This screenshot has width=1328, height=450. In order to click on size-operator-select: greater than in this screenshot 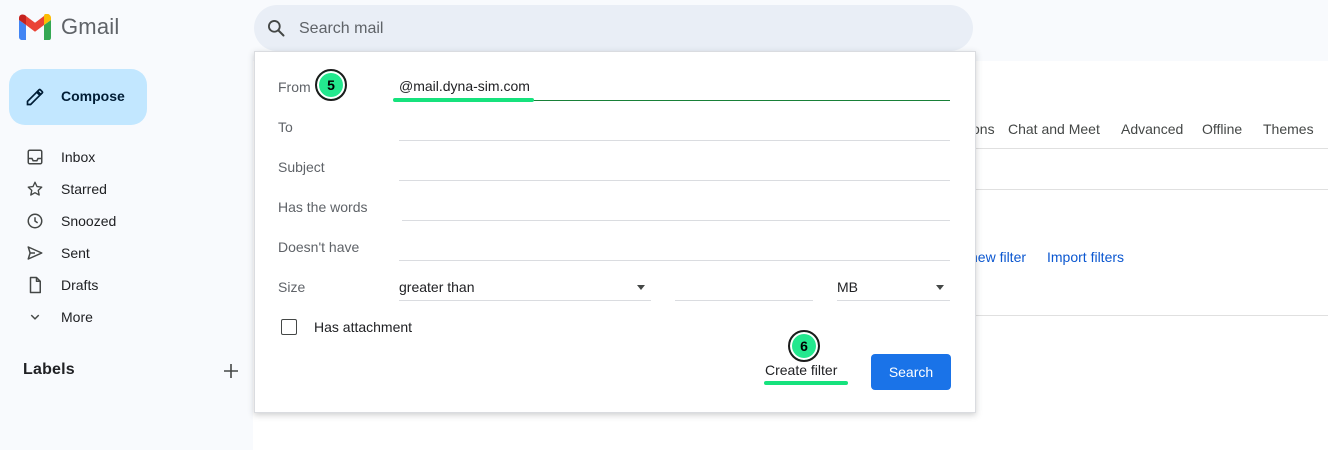, I will do `click(525, 286)`.